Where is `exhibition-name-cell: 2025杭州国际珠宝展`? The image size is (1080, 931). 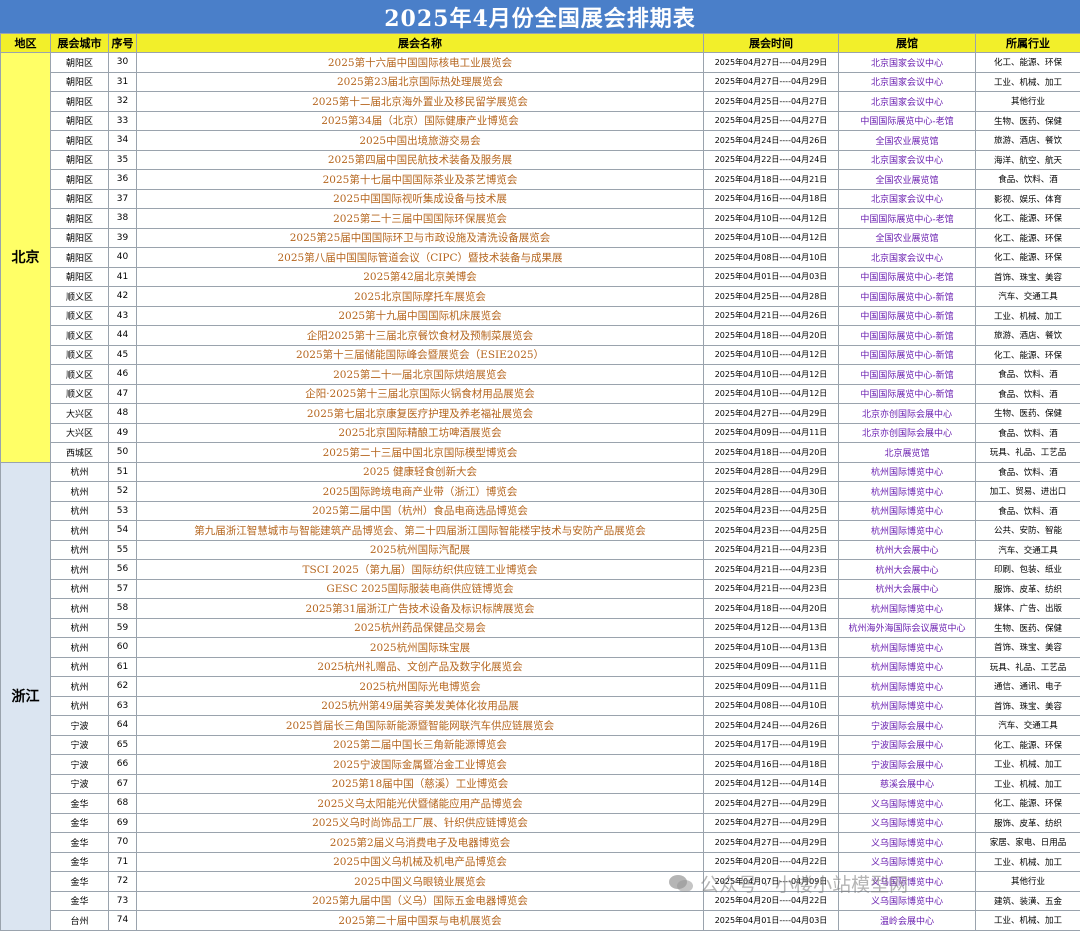
exhibition-name-cell: 2025杭州国际珠宝展 is located at coordinates (420, 648).